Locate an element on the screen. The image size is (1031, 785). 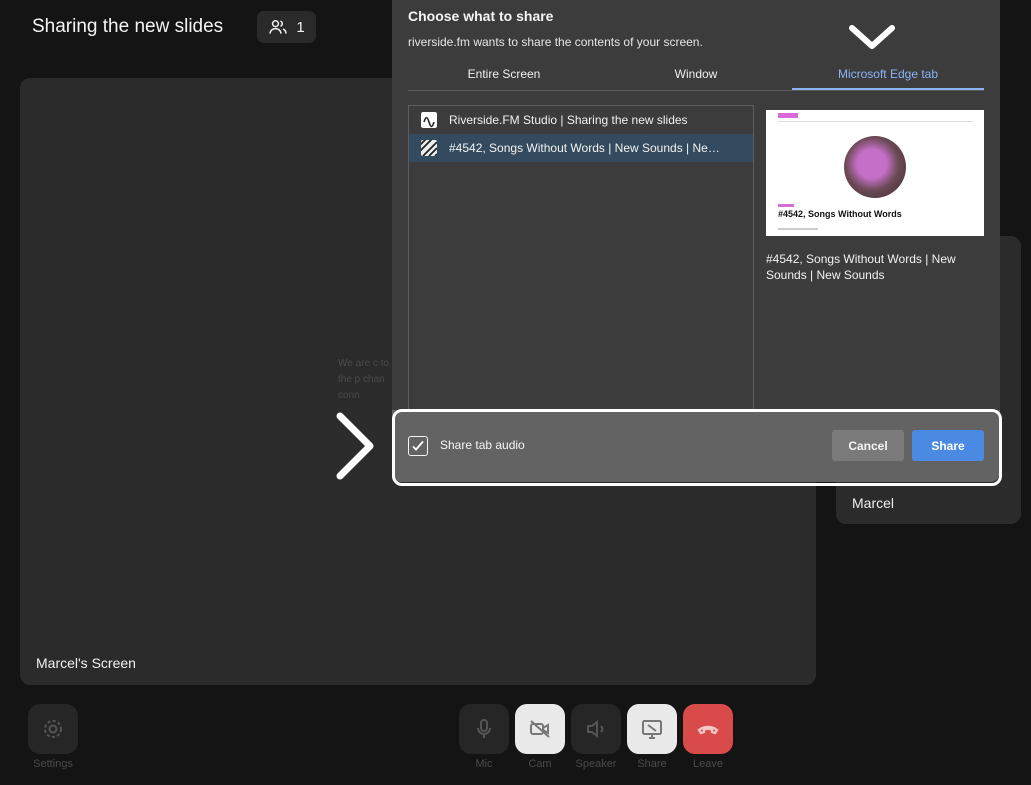
tab-window: Window is located at coordinates (696, 76).